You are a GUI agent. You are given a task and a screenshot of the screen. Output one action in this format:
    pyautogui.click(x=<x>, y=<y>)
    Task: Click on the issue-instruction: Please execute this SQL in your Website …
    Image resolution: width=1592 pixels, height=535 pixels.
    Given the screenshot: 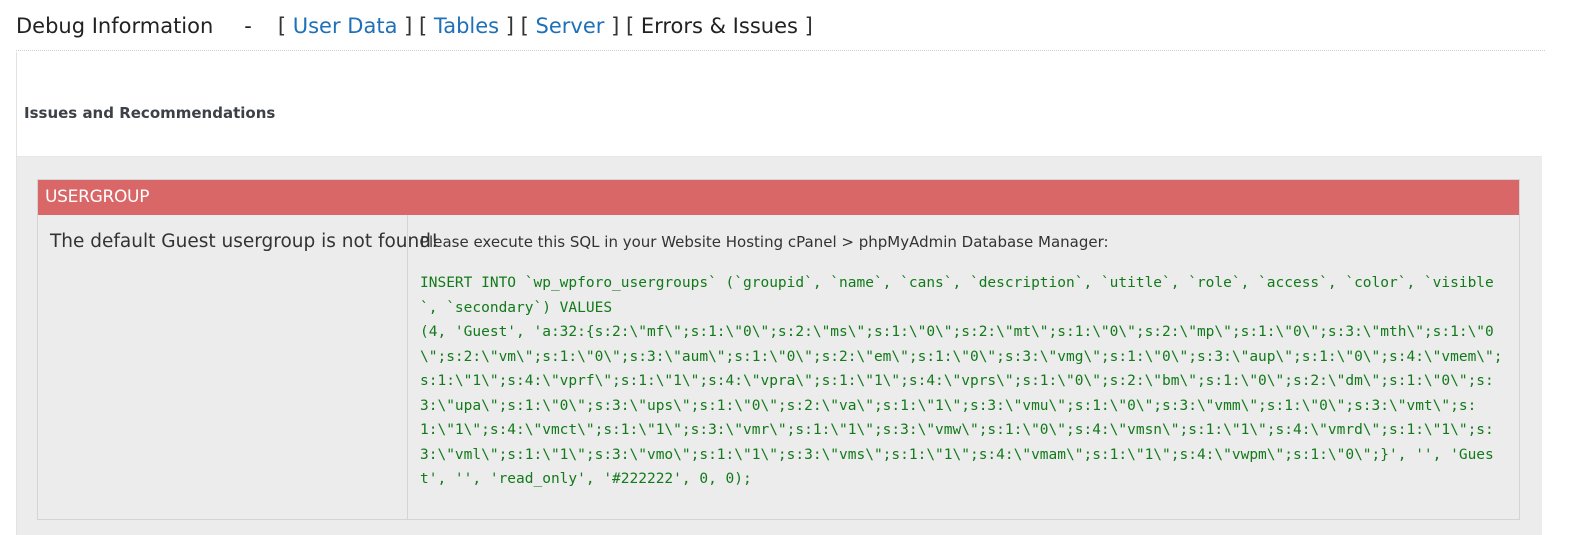 What is the action you would take?
    pyautogui.click(x=764, y=242)
    